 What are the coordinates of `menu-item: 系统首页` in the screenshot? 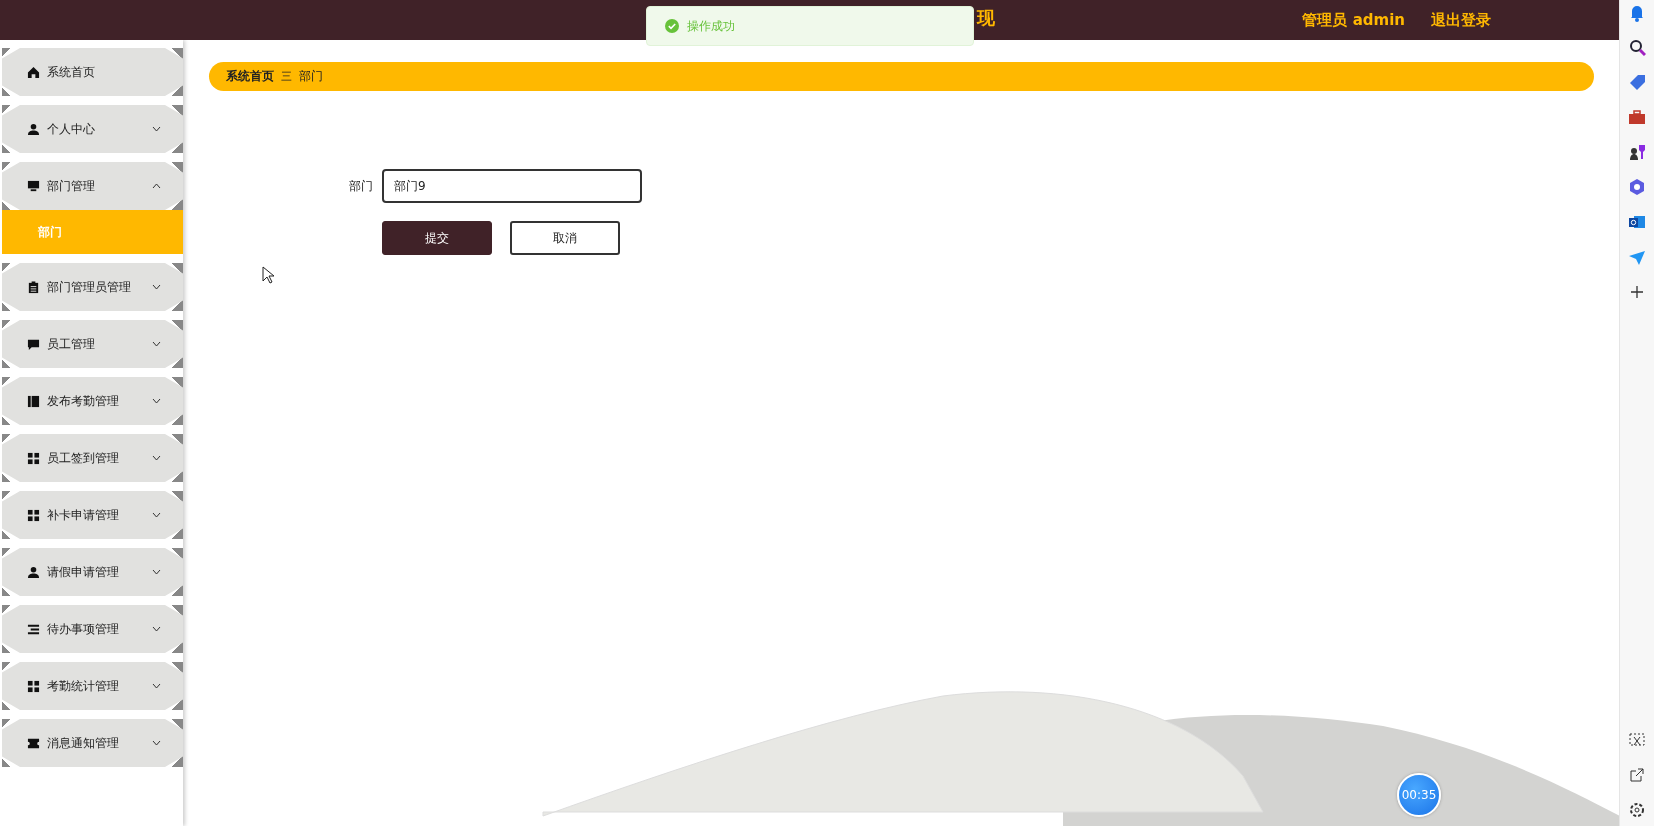 It's located at (92, 72).